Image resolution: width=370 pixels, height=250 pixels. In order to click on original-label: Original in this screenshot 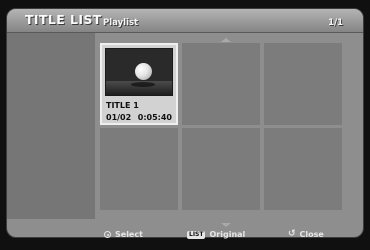, I will do `click(227, 234)`.